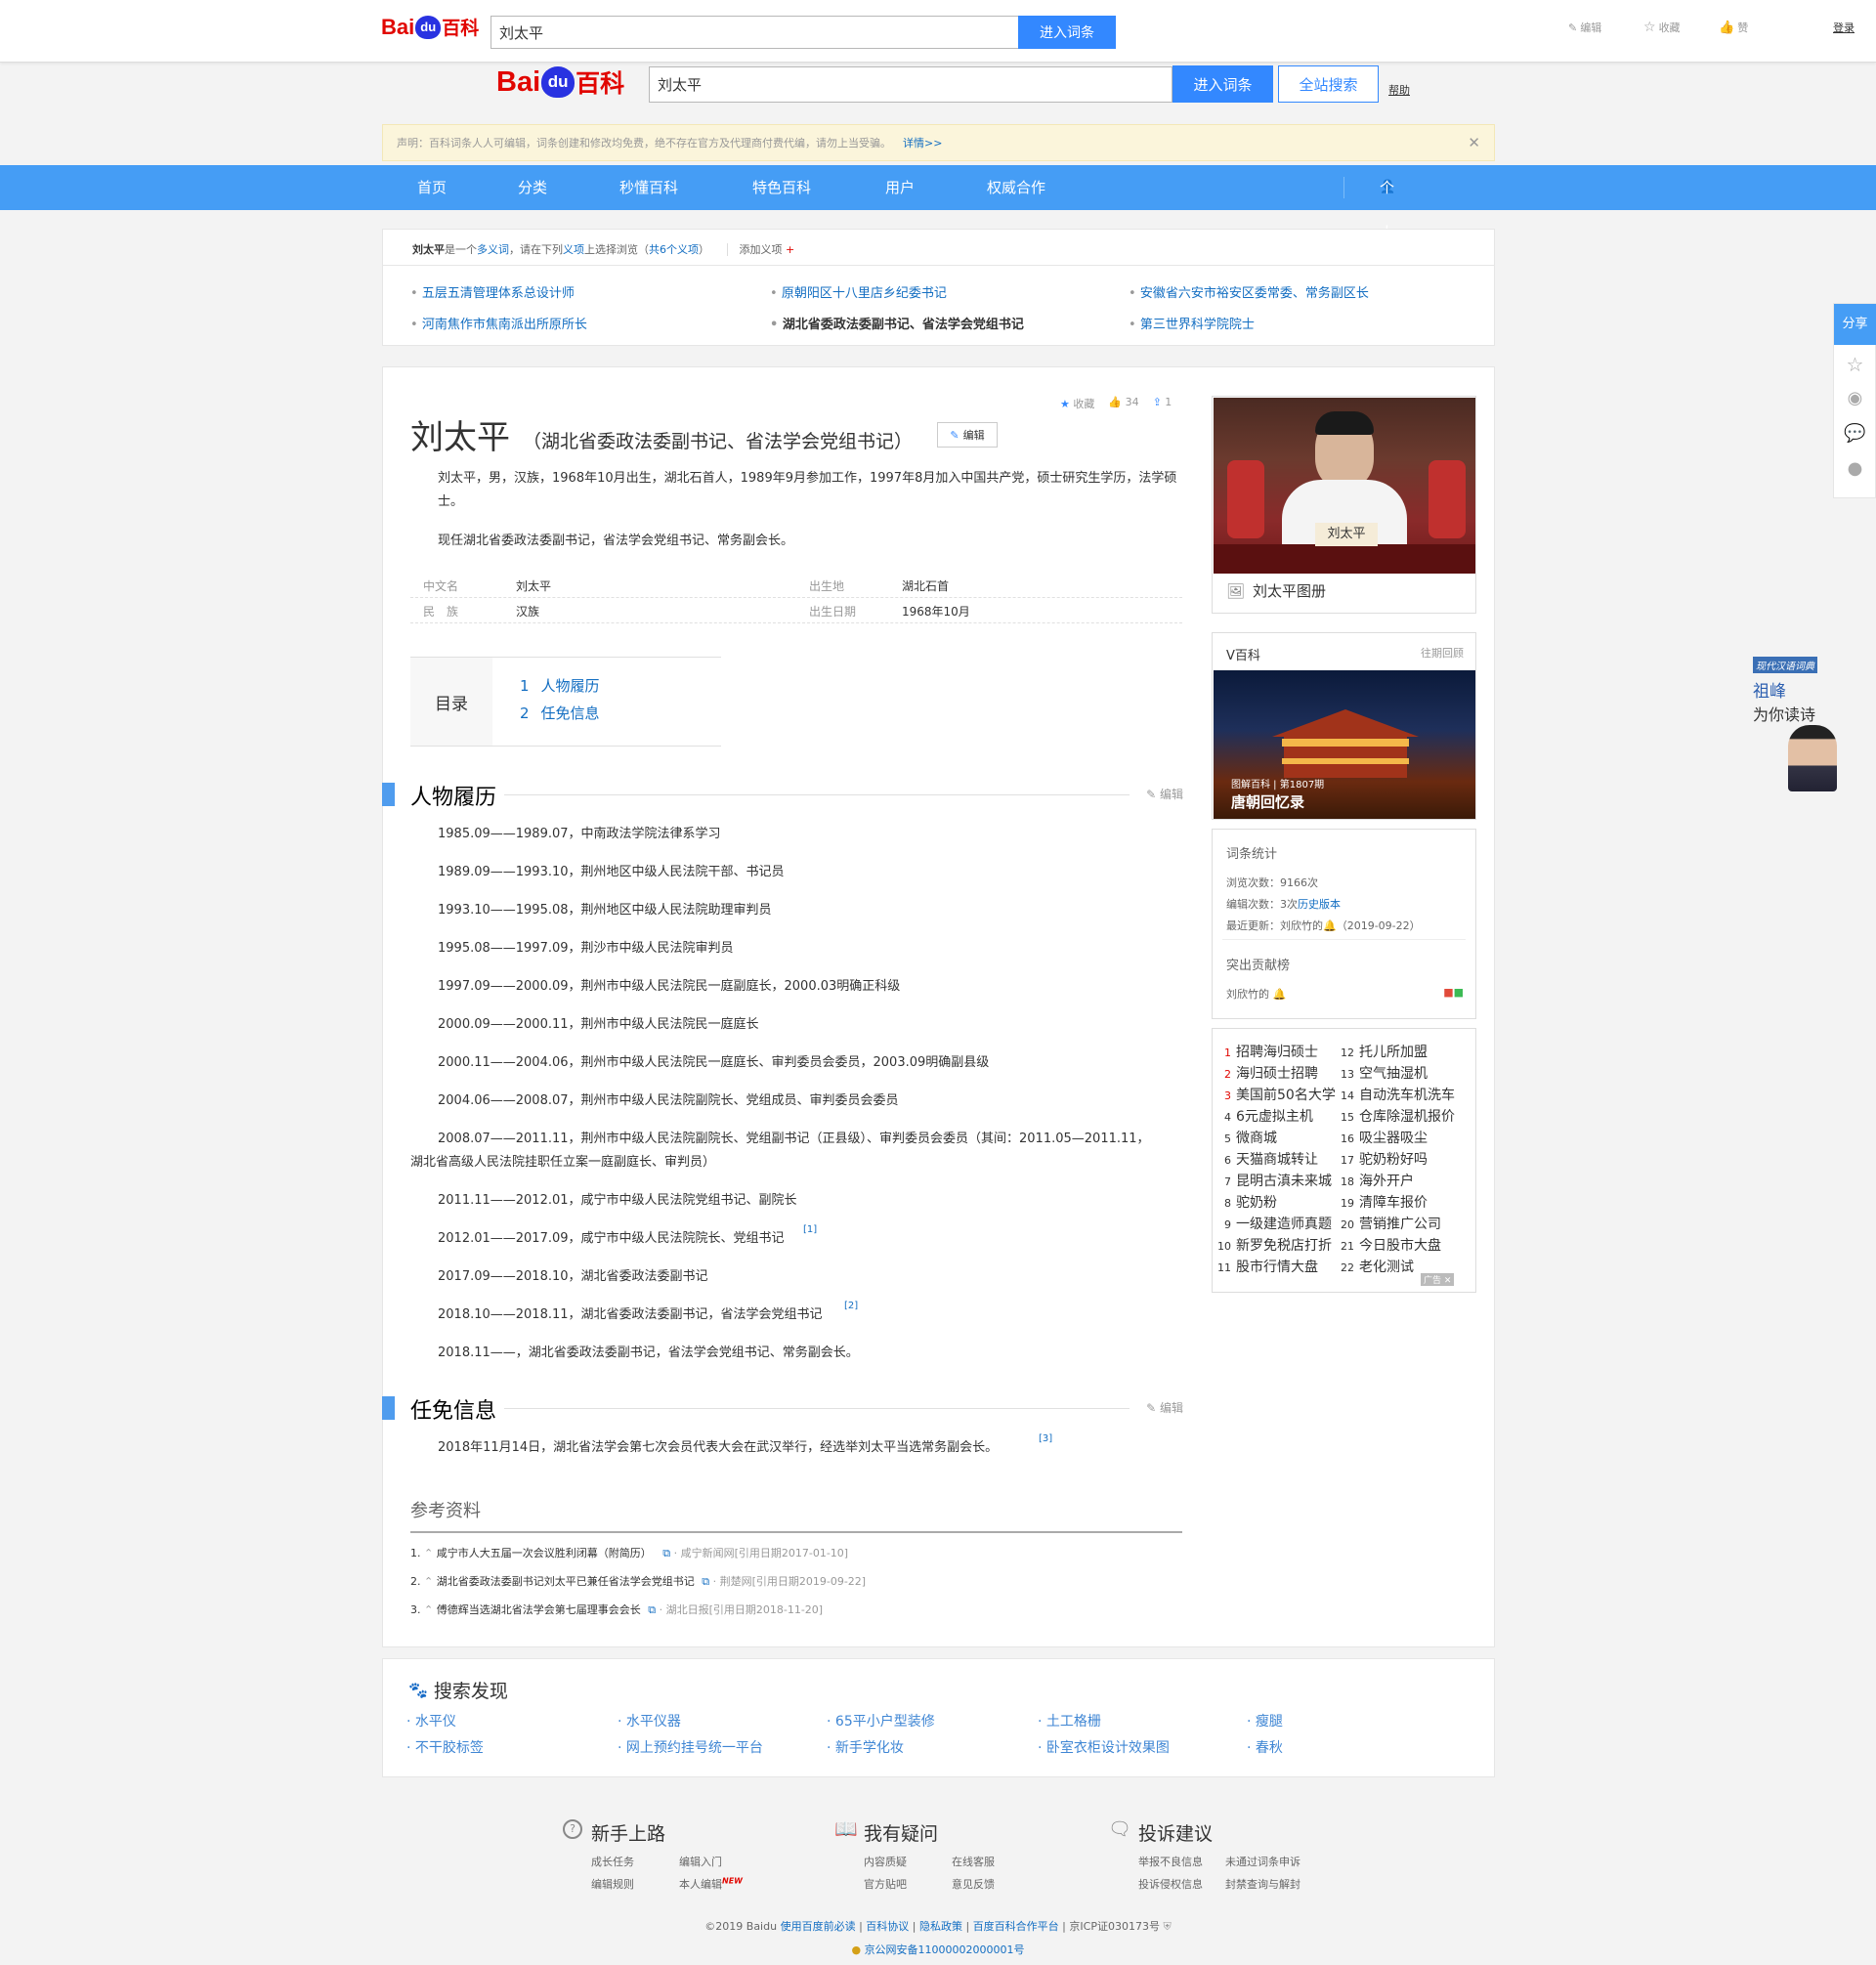  What do you see at coordinates (612, 1884) in the screenshot?
I see `footer-link: 编辑规则` at bounding box center [612, 1884].